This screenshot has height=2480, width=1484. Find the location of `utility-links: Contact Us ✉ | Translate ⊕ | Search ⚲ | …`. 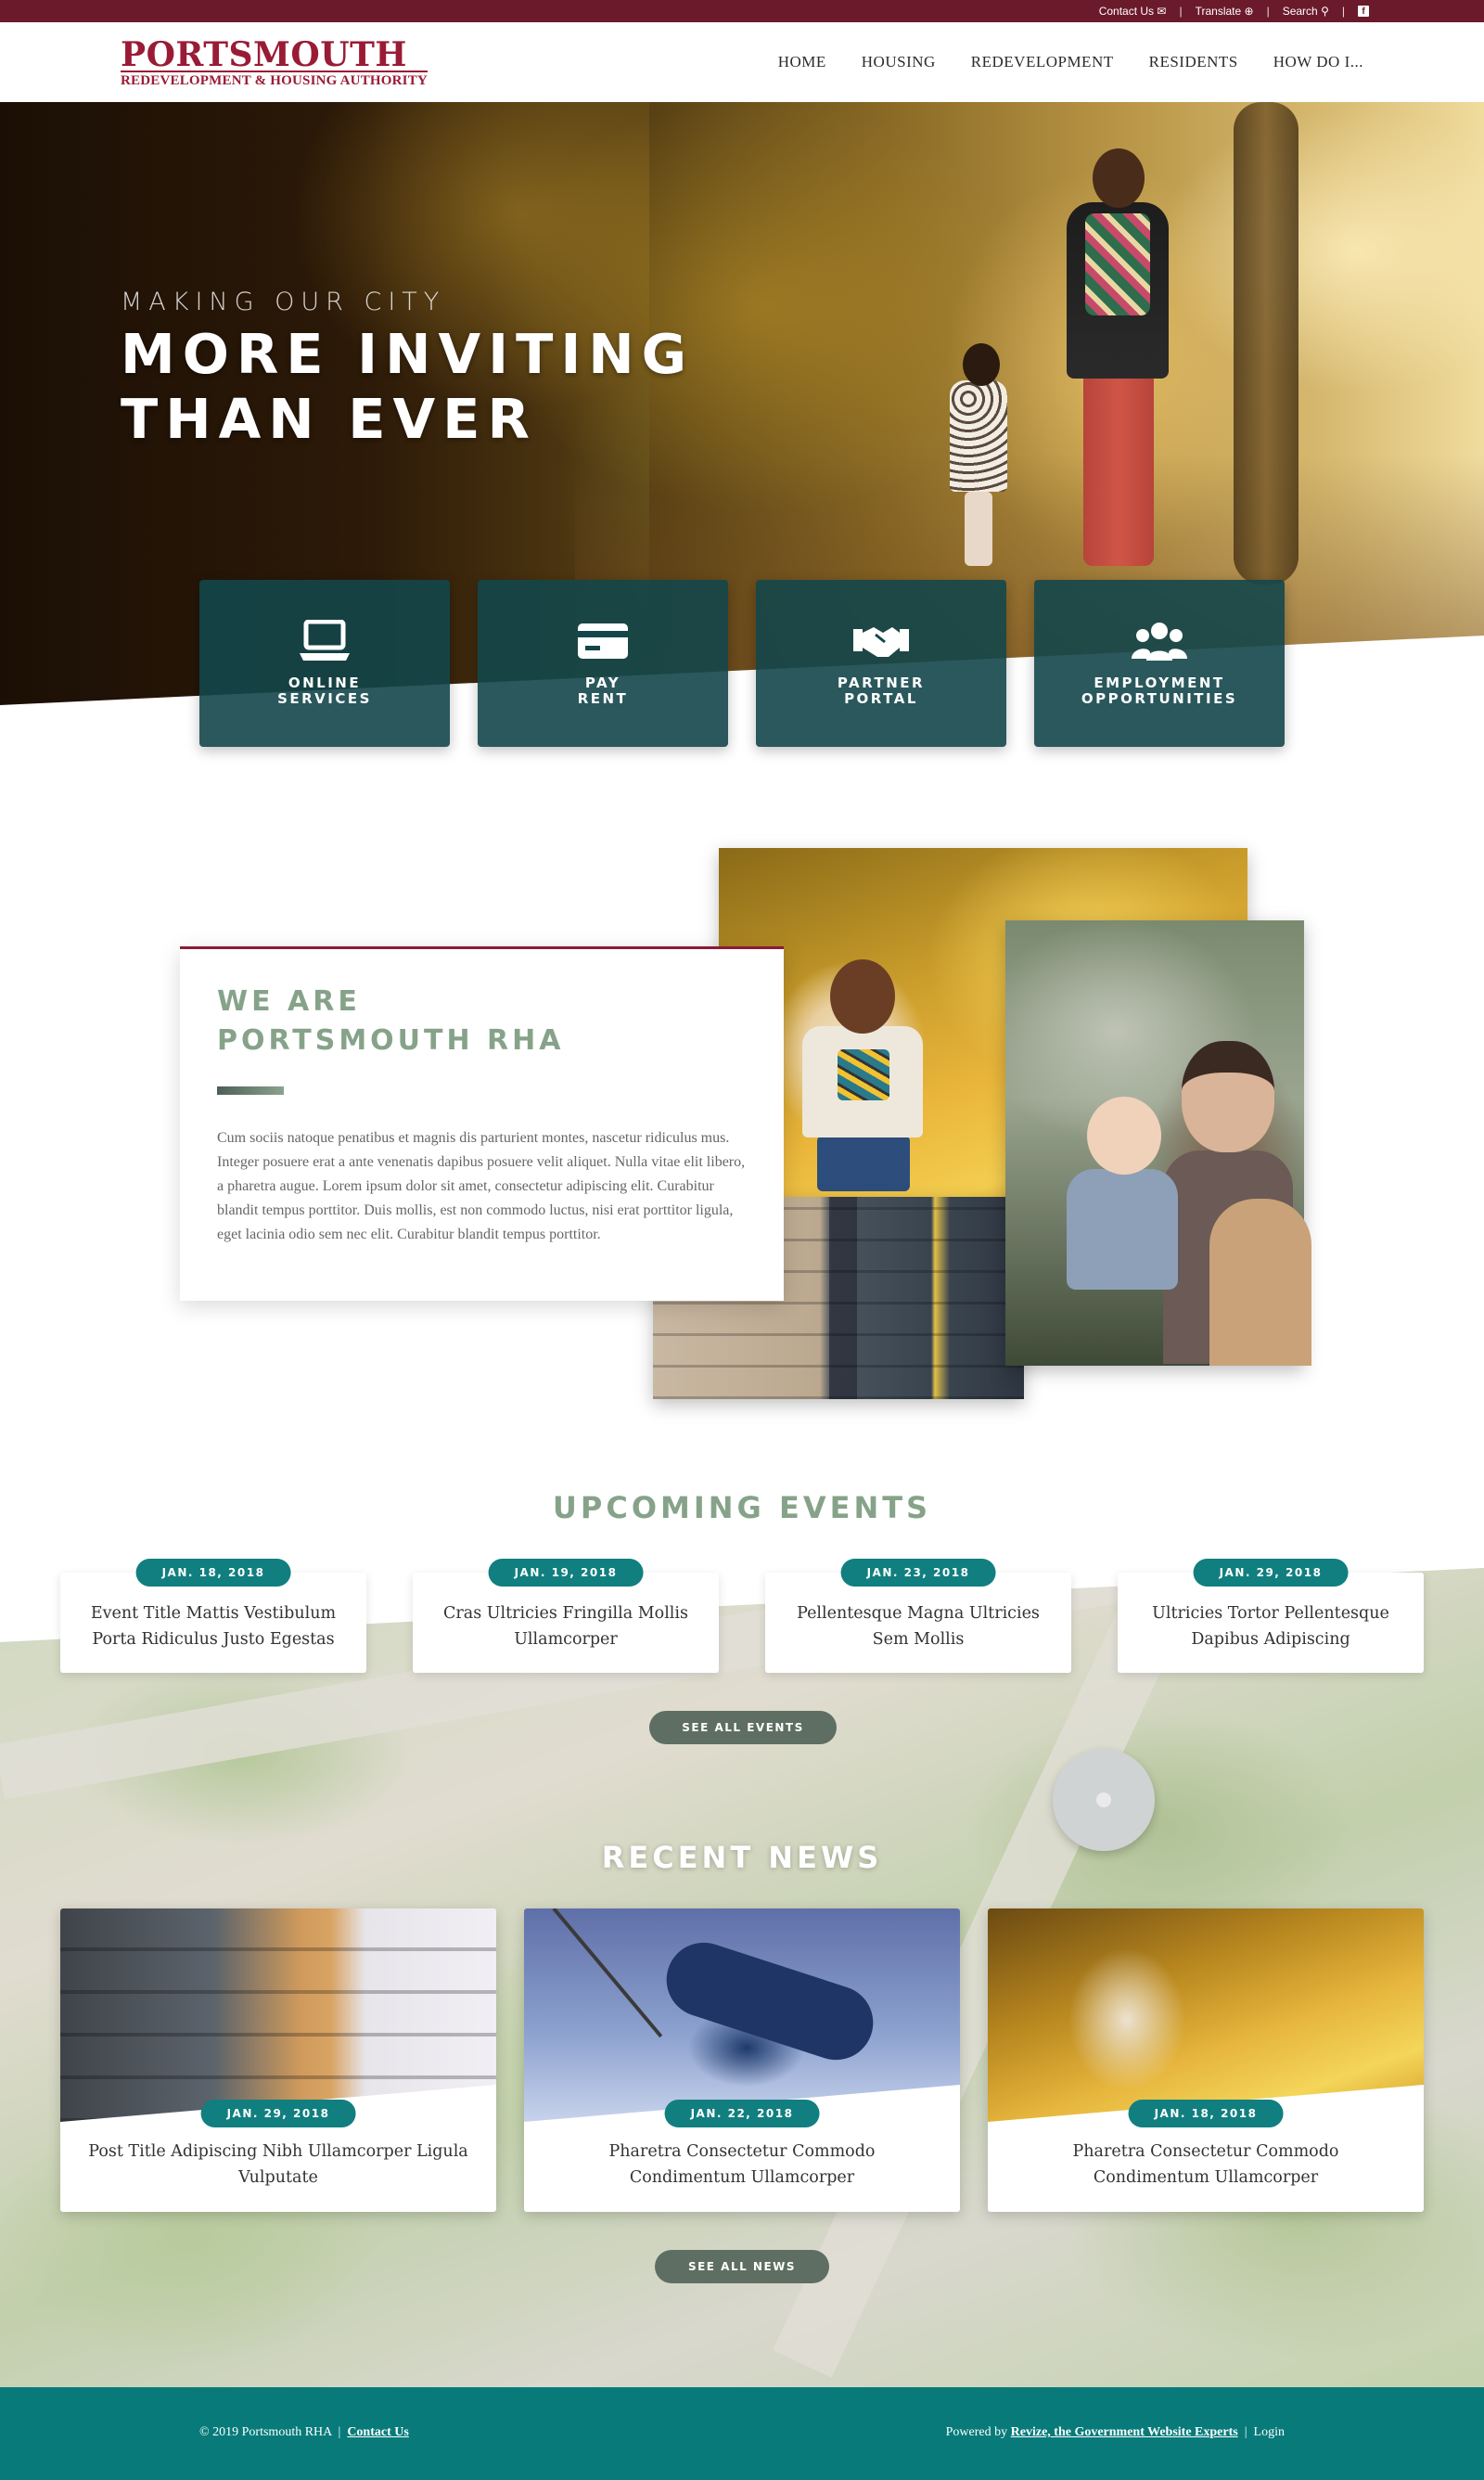

utility-links: Contact Us ✉ | Translate ⊕ | Search ⚲ | … is located at coordinates (1234, 12).